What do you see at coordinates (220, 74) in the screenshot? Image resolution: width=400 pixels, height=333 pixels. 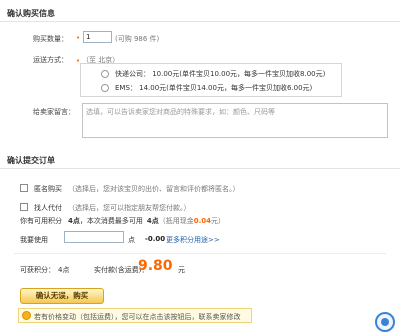 I see `shipping-option-express: 快递公司： 10.00元(单件宝贝10.00元，每多一件宝贝加收8.00元)` at bounding box center [220, 74].